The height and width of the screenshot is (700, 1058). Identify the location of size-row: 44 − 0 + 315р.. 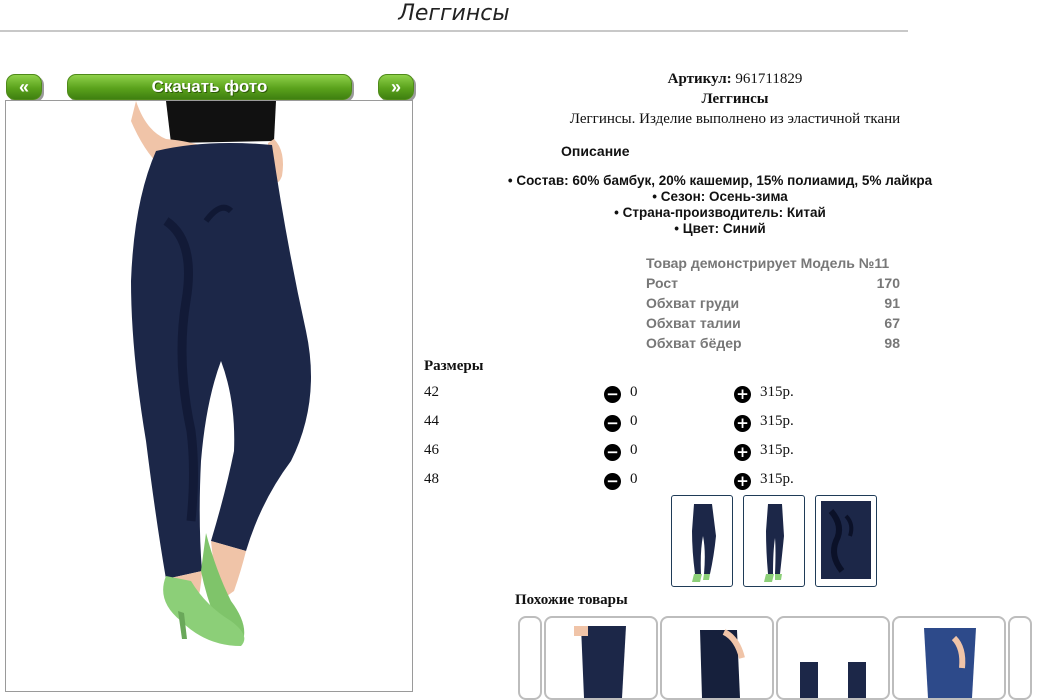
(634, 424).